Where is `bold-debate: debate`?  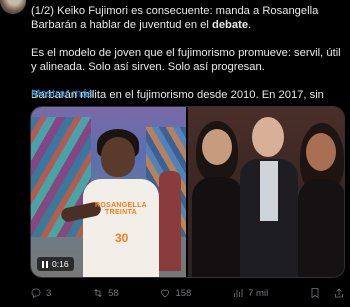 bold-debate: debate is located at coordinates (230, 25).